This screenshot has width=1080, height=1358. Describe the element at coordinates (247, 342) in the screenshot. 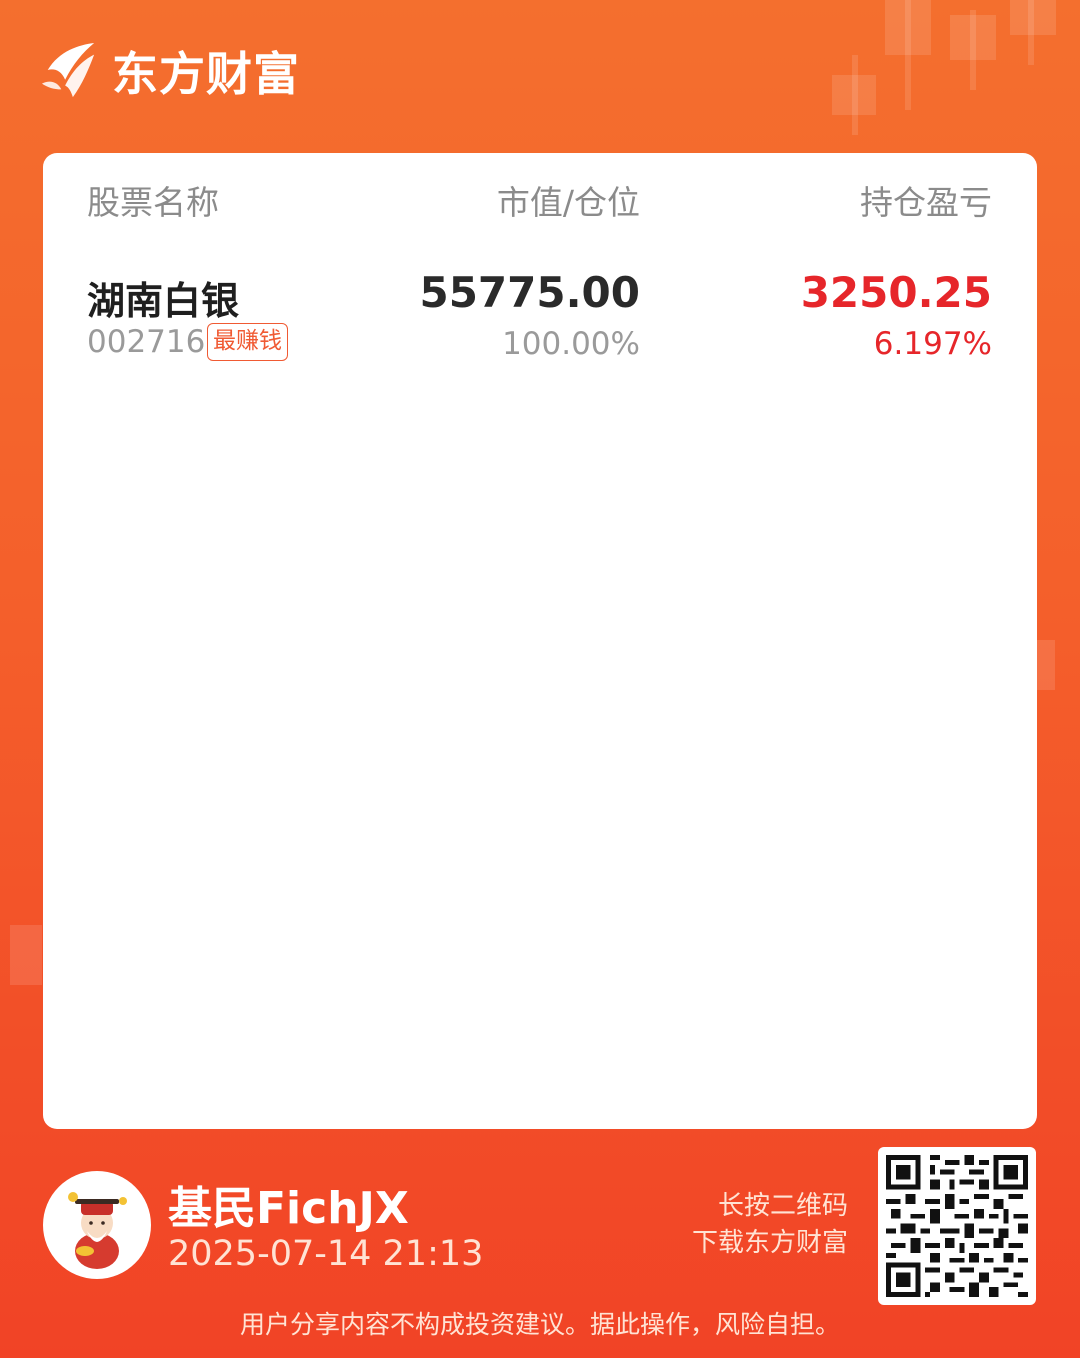

I see `top-earner-badge: 最赚钱` at that location.